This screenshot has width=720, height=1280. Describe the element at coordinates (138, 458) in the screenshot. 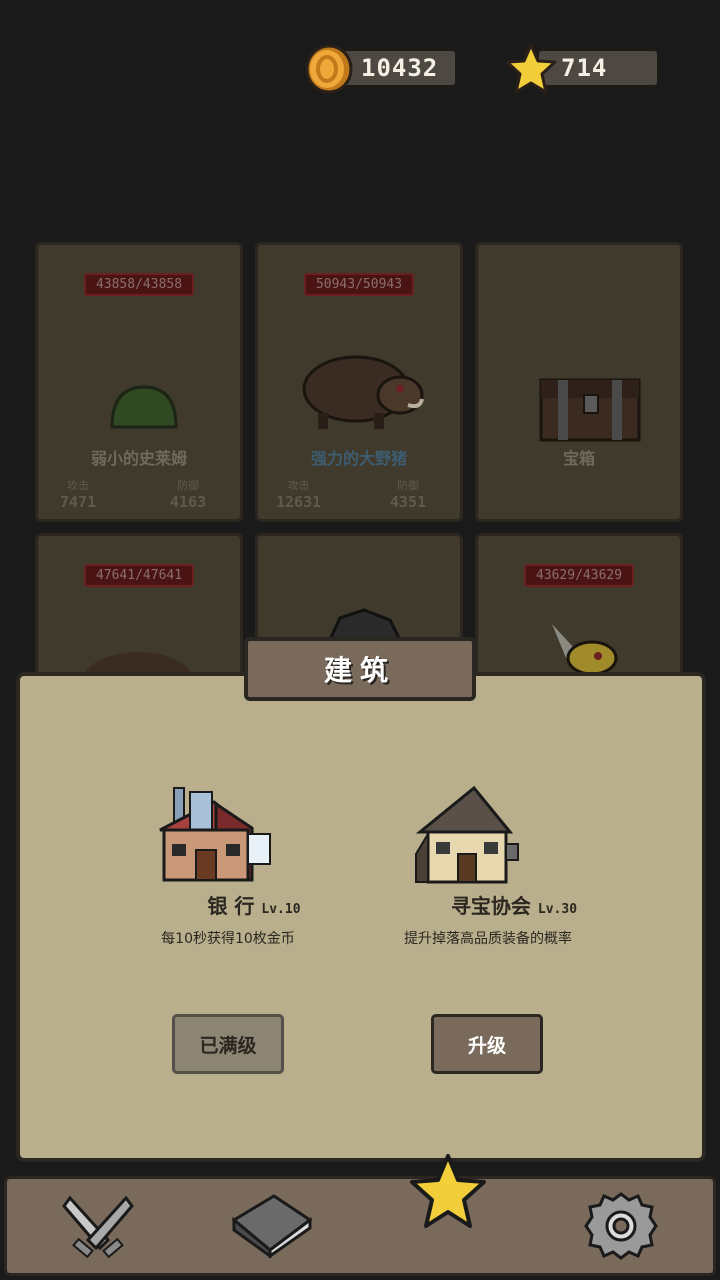

I see `monster-name: 弱小的史莱姆` at that location.